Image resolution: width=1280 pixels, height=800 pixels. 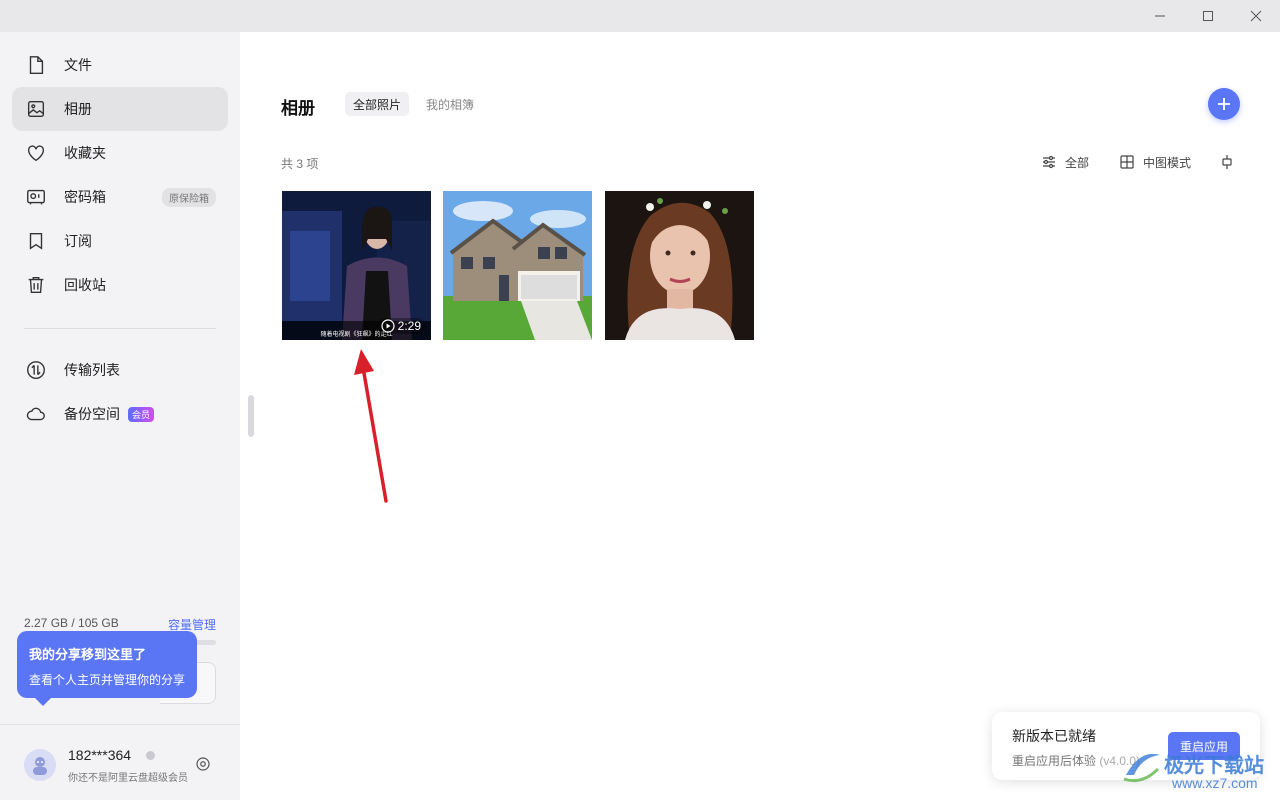 What do you see at coordinates (43, 702) in the screenshot?
I see `tooltip-arrow` at bounding box center [43, 702].